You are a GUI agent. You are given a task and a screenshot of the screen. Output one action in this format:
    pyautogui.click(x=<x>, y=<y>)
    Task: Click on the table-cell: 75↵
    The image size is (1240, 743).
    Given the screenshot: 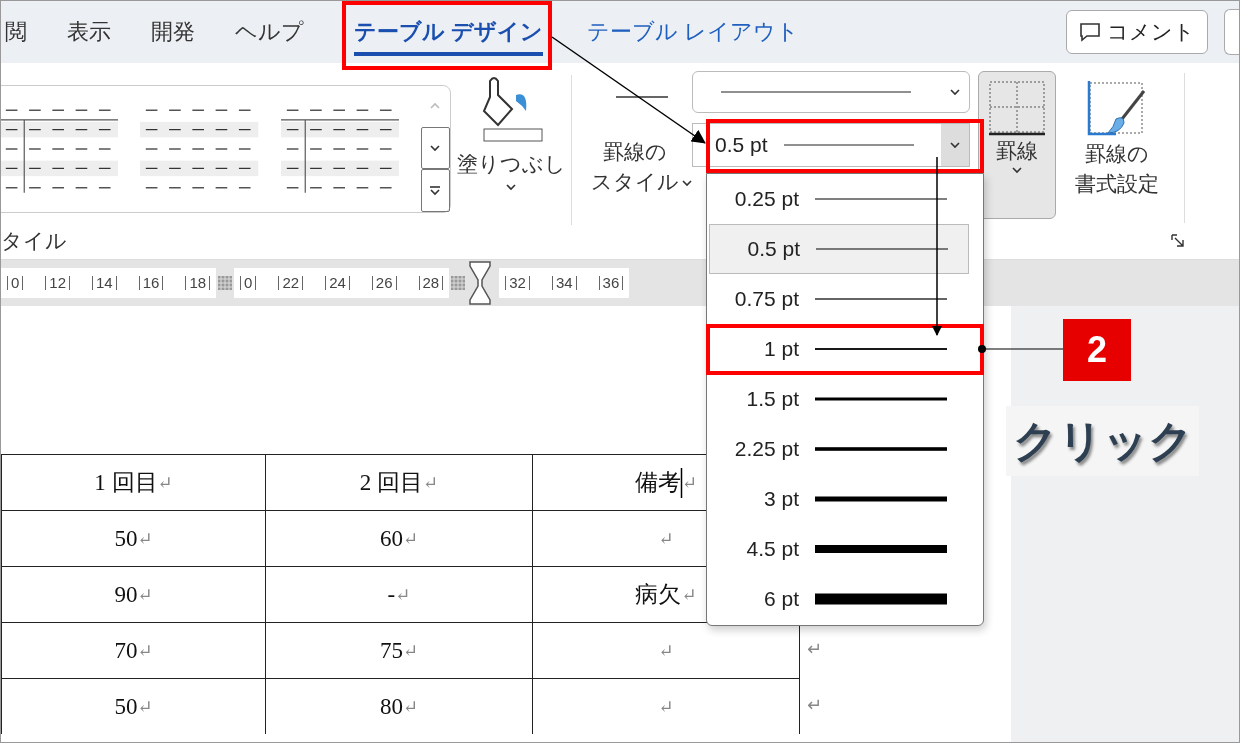 What is the action you would take?
    pyautogui.click(x=399, y=650)
    